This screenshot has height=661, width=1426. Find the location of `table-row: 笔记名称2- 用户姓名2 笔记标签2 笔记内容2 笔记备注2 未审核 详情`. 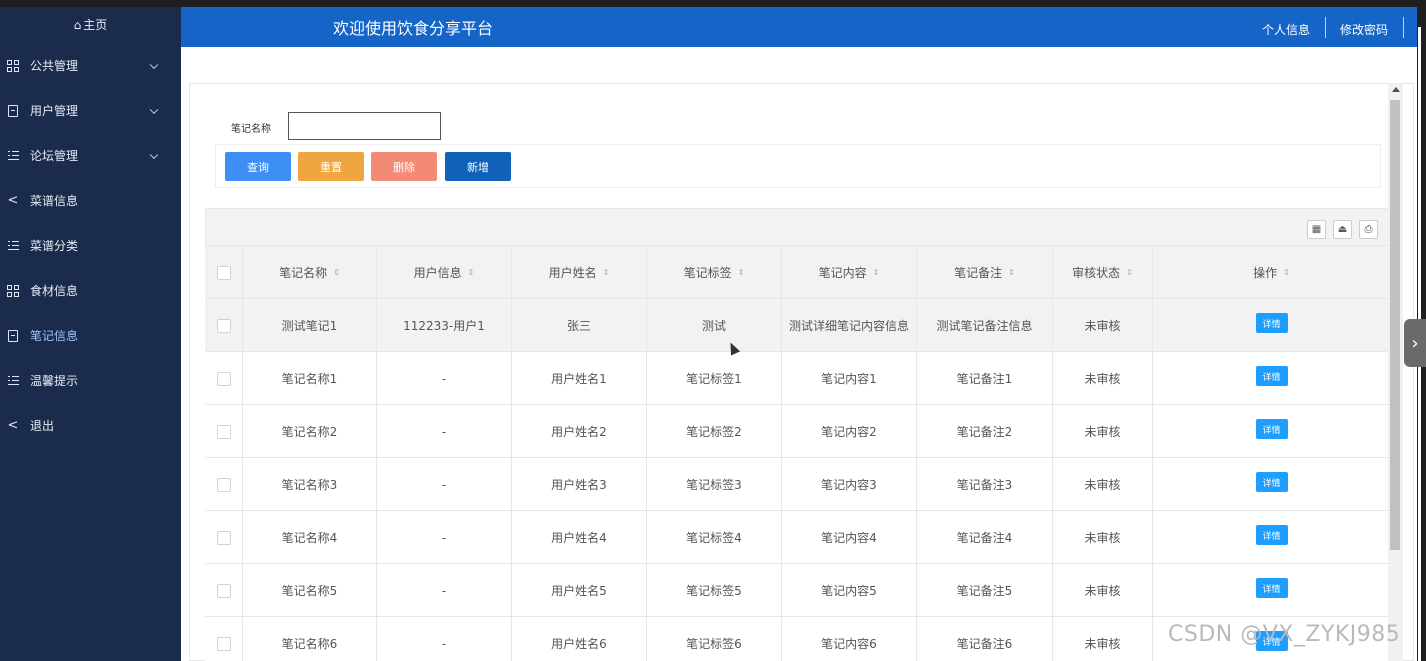

table-row: 笔记名称2- 用户姓名2 笔记标签2 笔记内容2 笔记备注2 未审核 详情 is located at coordinates (798, 431).